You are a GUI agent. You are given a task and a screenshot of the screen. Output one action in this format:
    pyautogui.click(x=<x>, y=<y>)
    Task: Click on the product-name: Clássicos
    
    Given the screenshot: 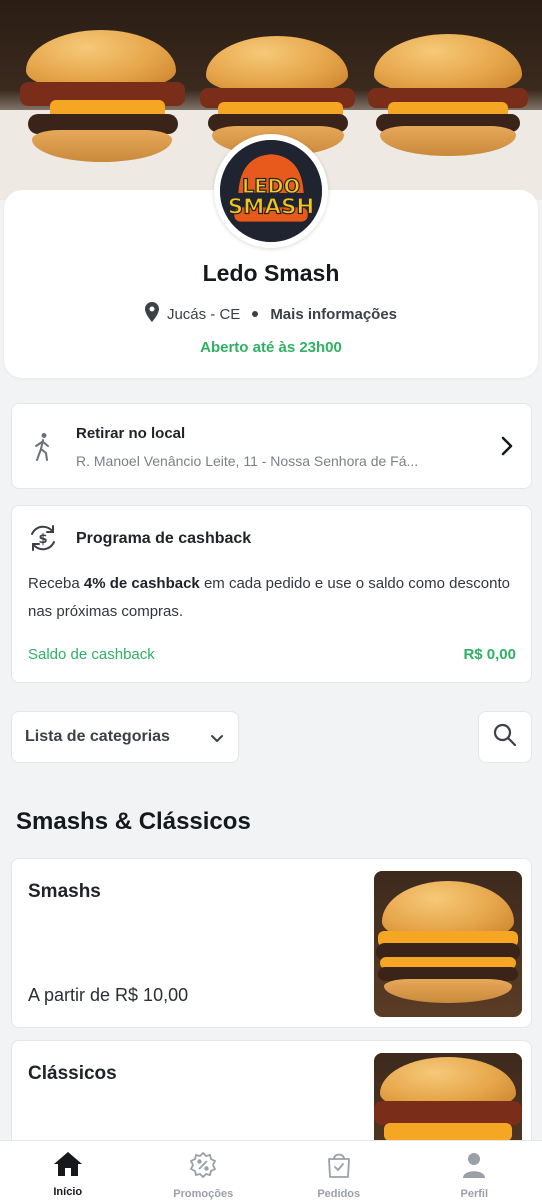 What is the action you would take?
    pyautogui.click(x=72, y=1073)
    